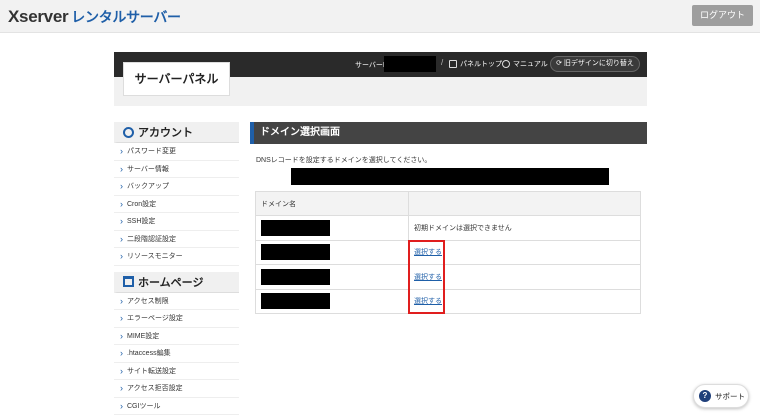 The height and width of the screenshot is (417, 760). Describe the element at coordinates (176, 354) in the screenshot. I see `sidebar-item-htaccess: .htaccess編集` at that location.